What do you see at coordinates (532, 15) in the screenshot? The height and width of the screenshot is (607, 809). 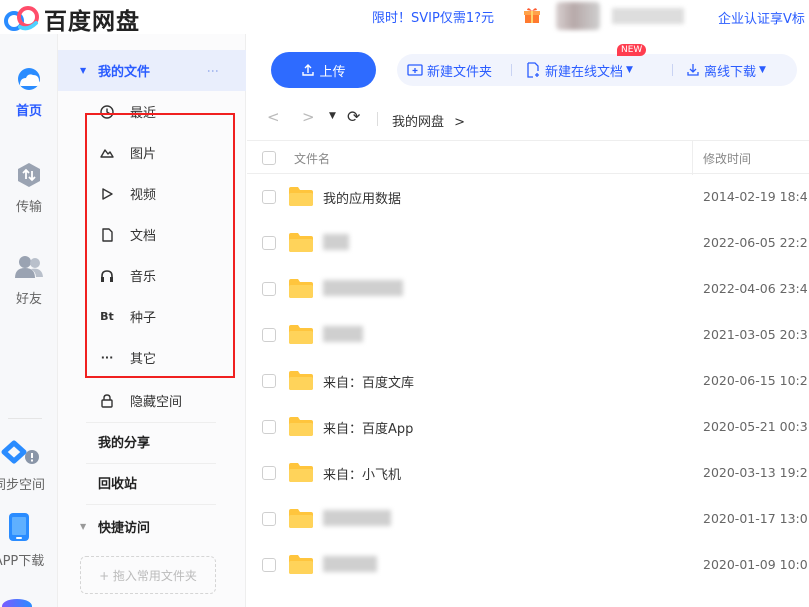 I see `gift-icon` at bounding box center [532, 15].